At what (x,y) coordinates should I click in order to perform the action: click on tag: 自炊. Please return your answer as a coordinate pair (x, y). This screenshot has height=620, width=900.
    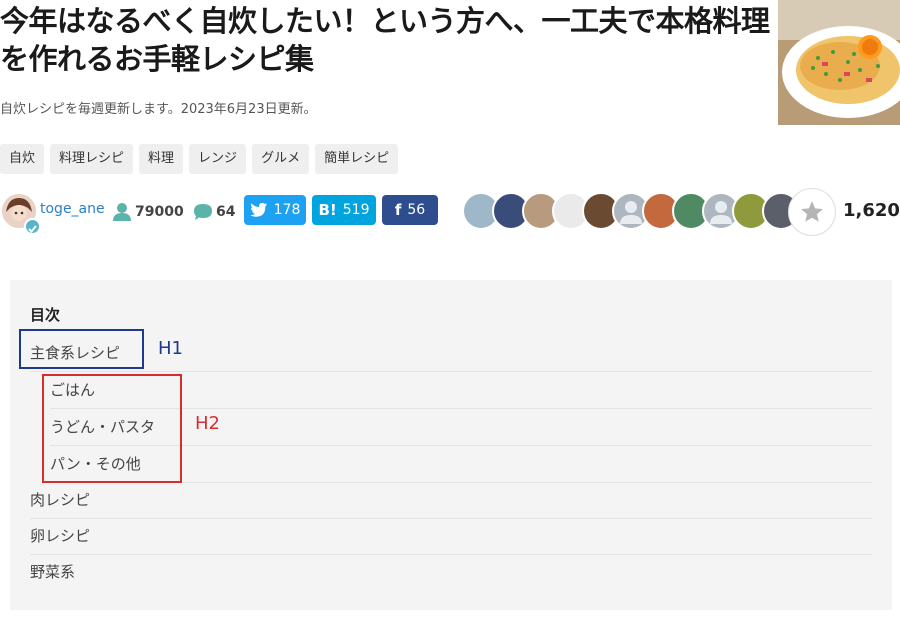
    Looking at the image, I should click on (22, 159).